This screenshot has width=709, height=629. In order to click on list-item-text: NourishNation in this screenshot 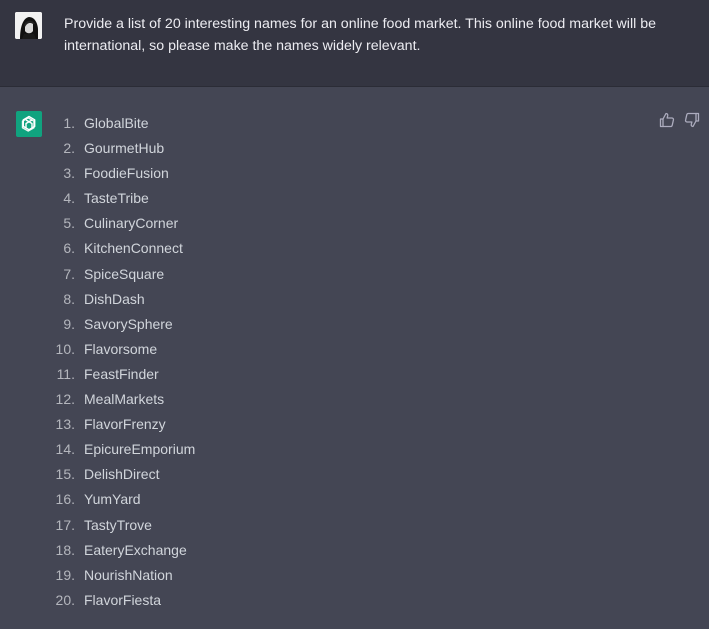, I will do `click(128, 574)`.